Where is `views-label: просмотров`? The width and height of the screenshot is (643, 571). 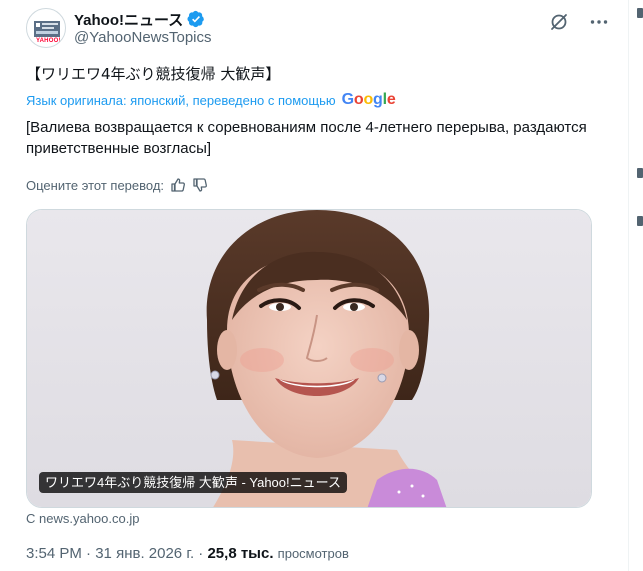
views-label: просмотров is located at coordinates (313, 553).